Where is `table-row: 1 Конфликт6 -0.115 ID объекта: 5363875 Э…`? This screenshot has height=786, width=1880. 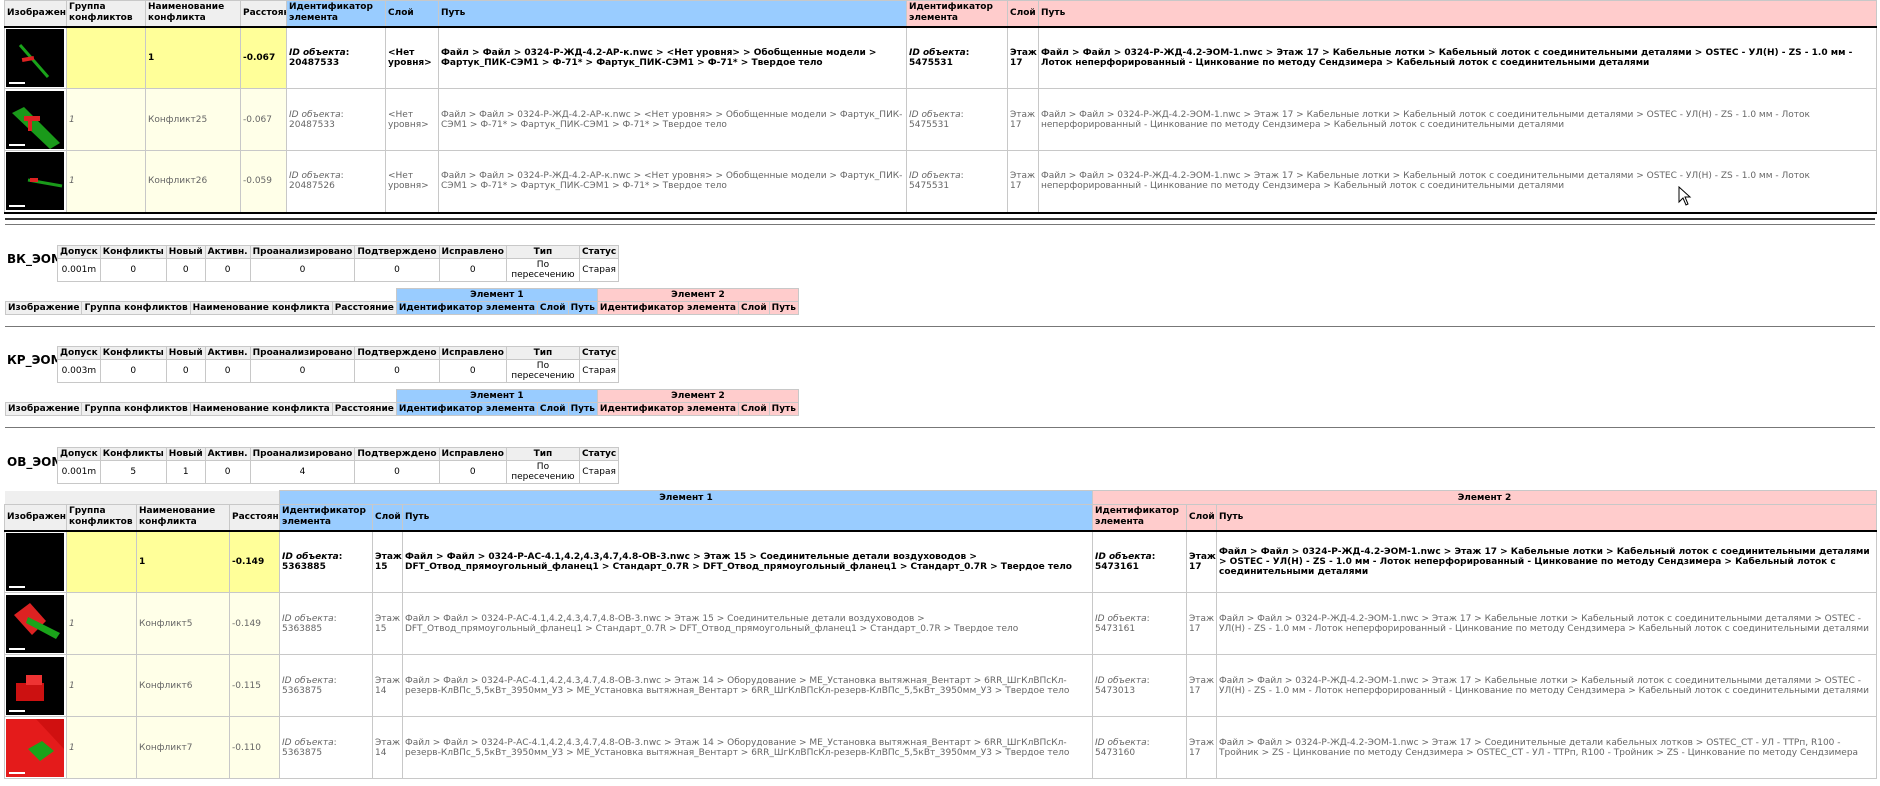
table-row: 1 Конфликт6 -0.115 ID объекта: 5363875 Э… is located at coordinates (940, 685).